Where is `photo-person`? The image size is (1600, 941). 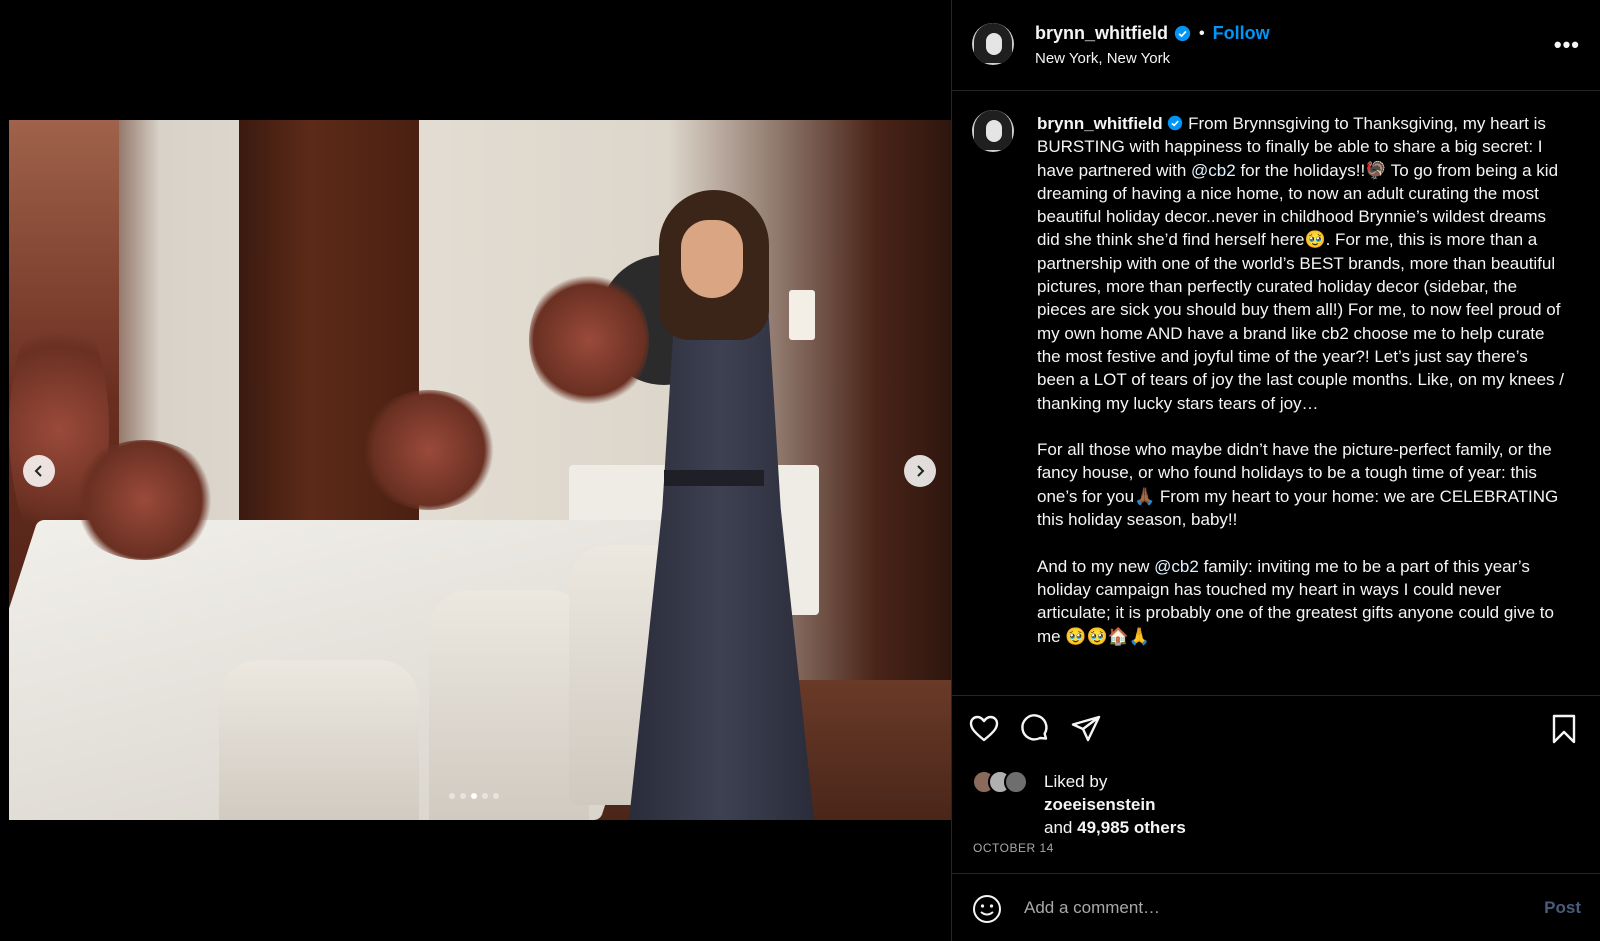 photo-person is located at coordinates (724, 505).